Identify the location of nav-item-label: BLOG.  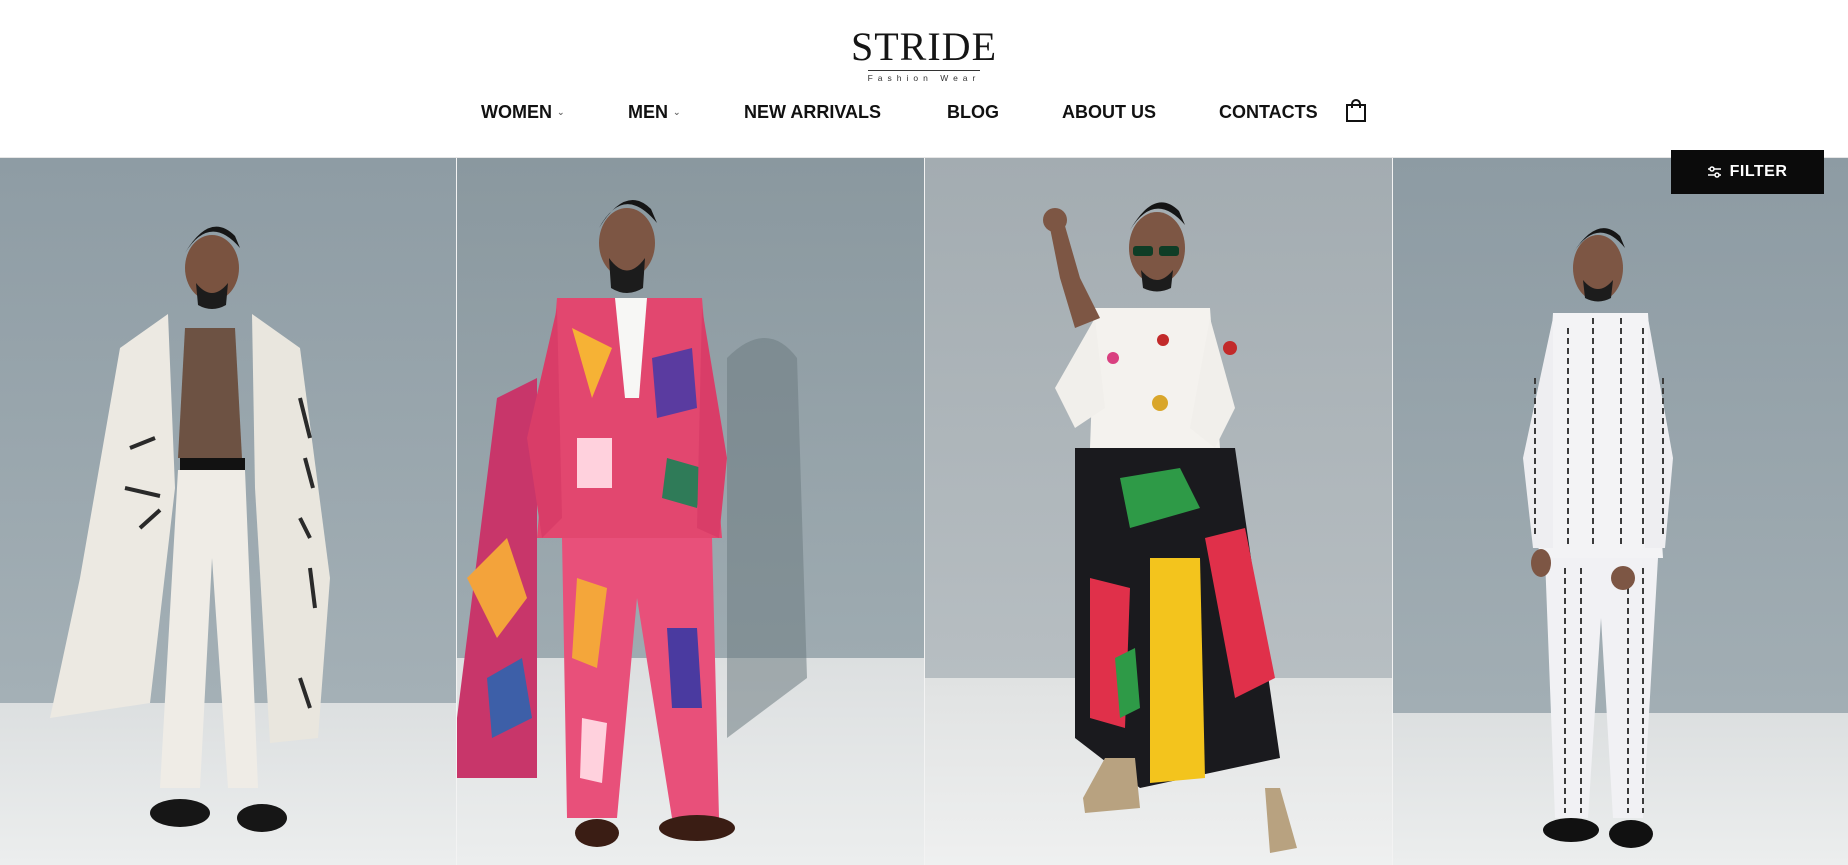
(973, 112).